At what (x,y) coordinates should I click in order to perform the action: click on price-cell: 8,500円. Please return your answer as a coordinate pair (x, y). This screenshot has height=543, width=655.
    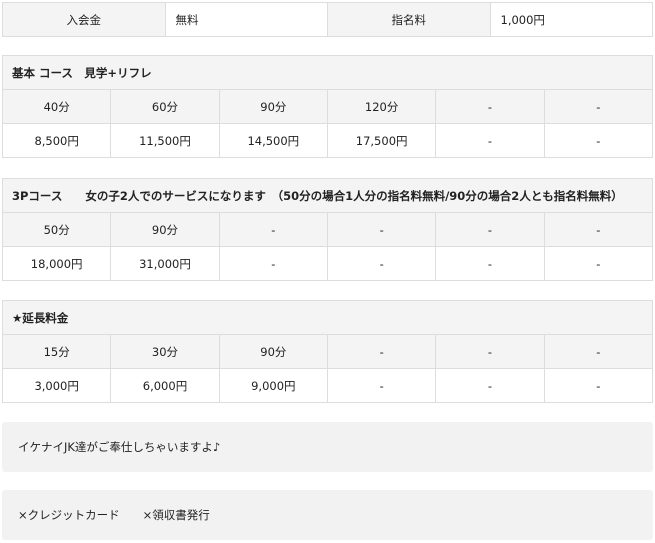
    Looking at the image, I should click on (56, 140).